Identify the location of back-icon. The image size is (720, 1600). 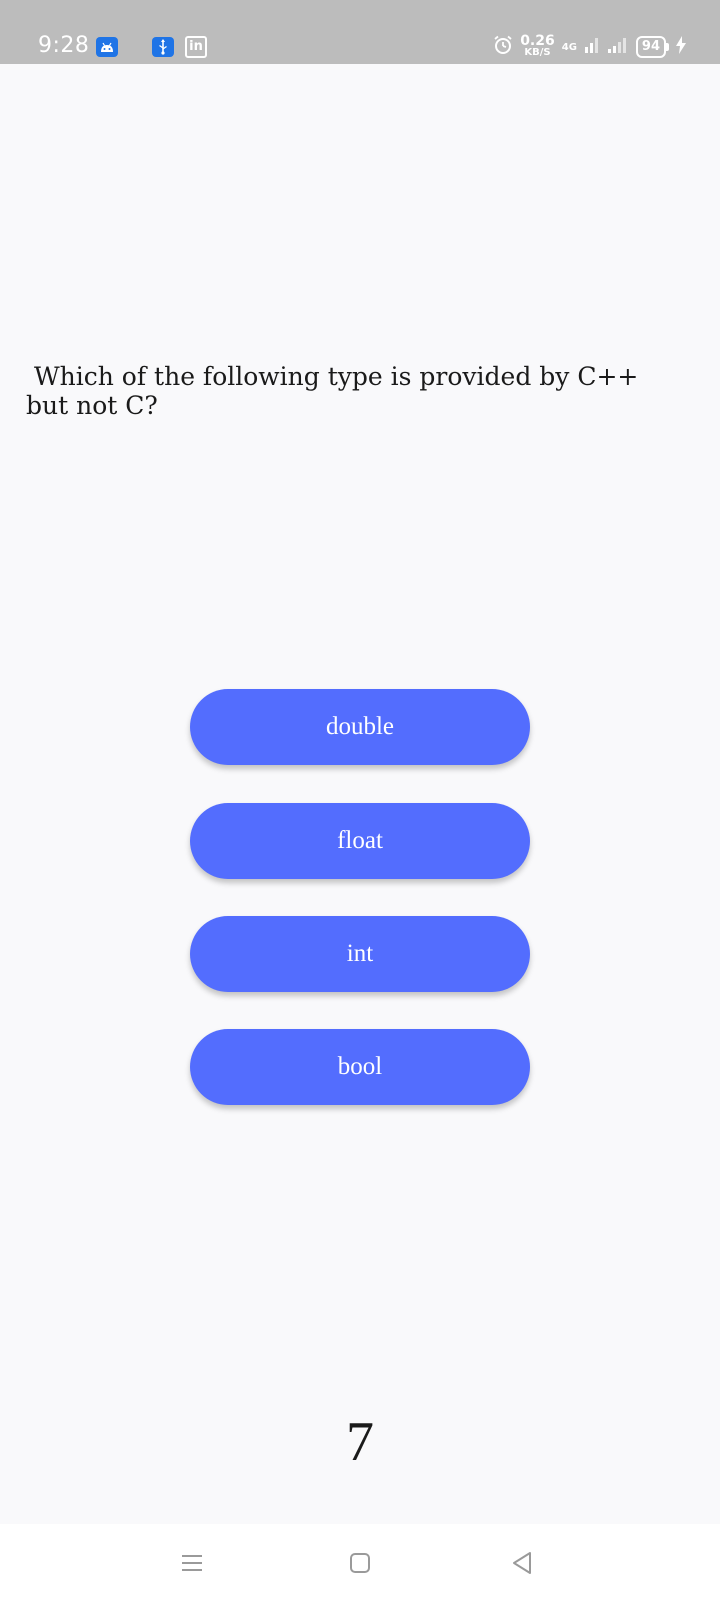
(522, 1563).